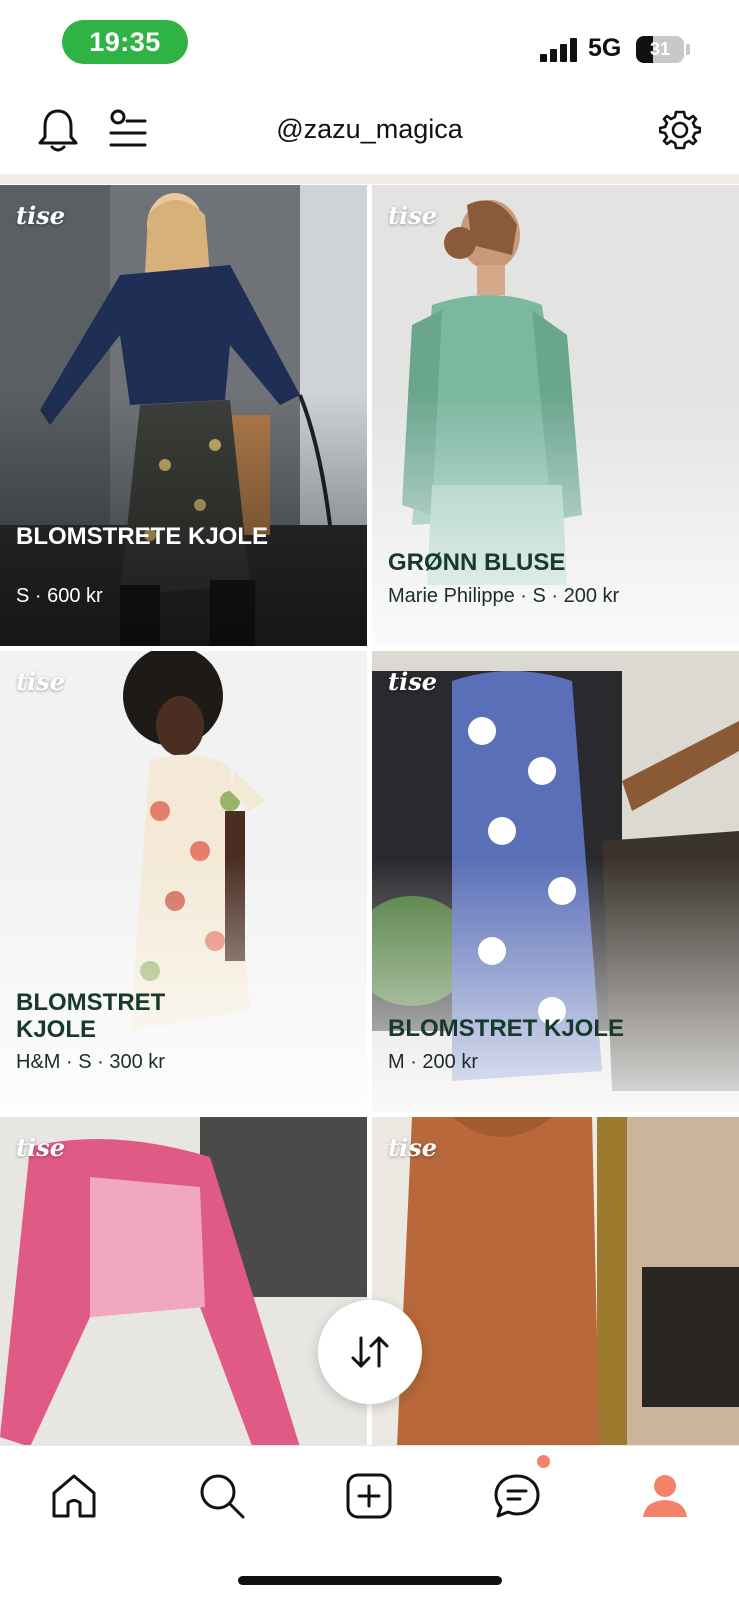 The image size is (739, 1601). Describe the element at coordinates (555, 881) in the screenshot. I see `listing-card: tise BLOMSTRET KJOLE M · 200 kr` at that location.